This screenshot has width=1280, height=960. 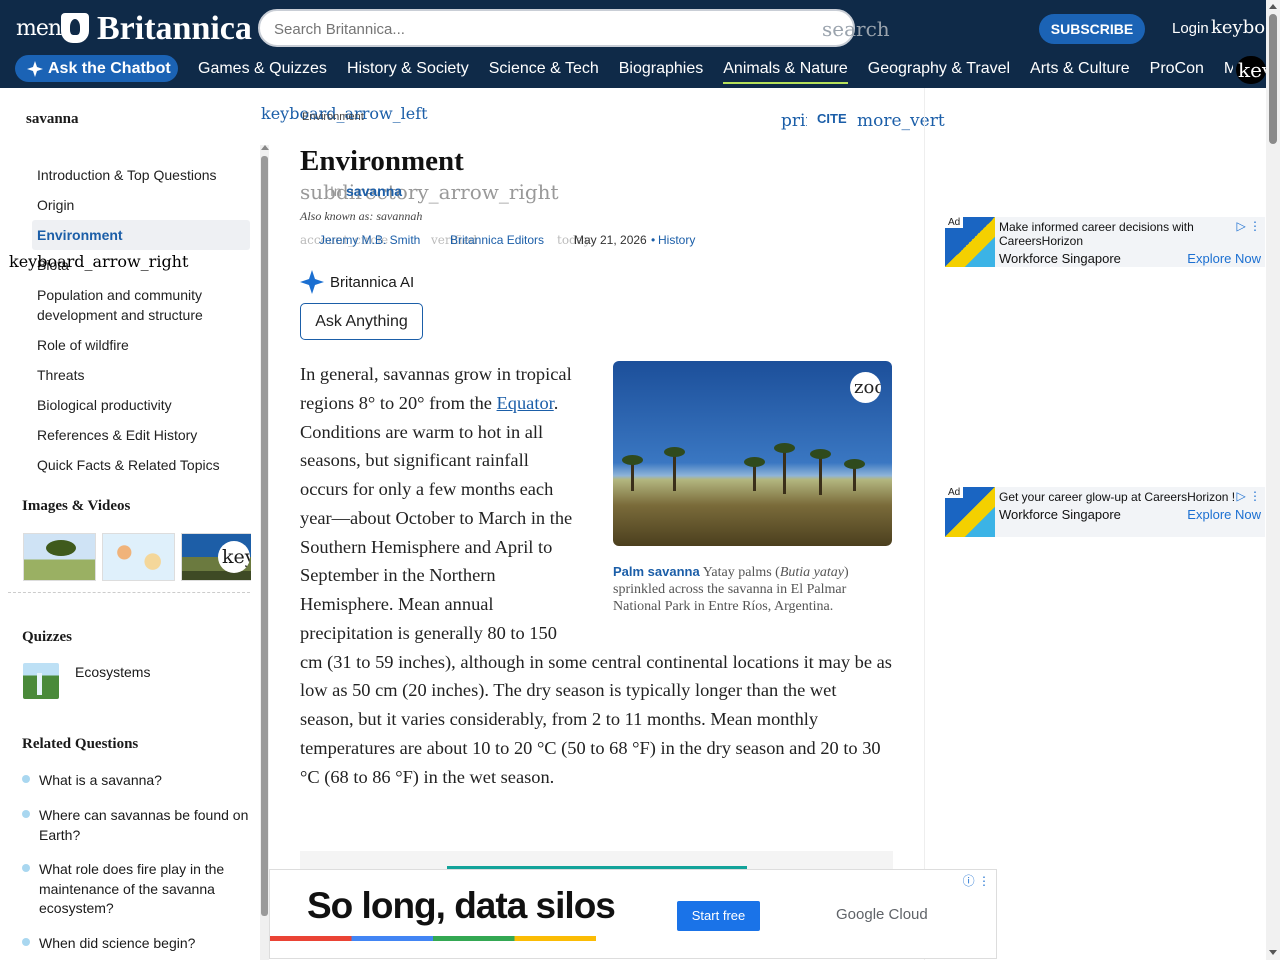 What do you see at coordinates (336, 191) in the screenshot?
I see `in-label: In` at bounding box center [336, 191].